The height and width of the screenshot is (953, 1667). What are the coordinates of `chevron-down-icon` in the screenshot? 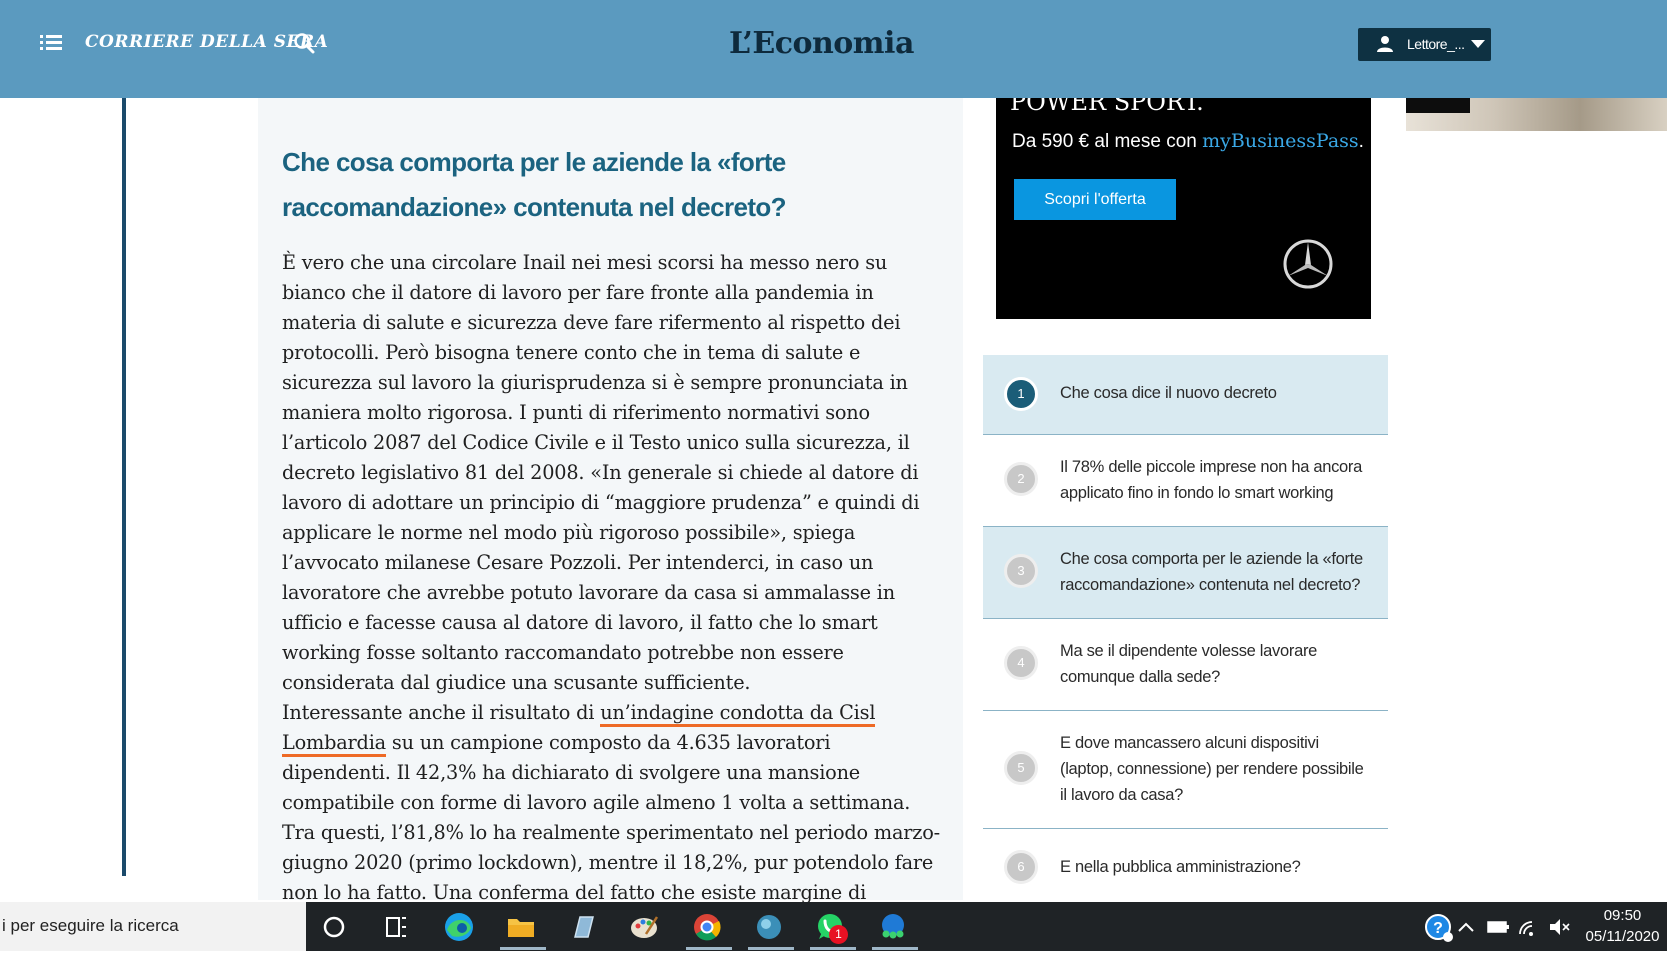 It's located at (1478, 44).